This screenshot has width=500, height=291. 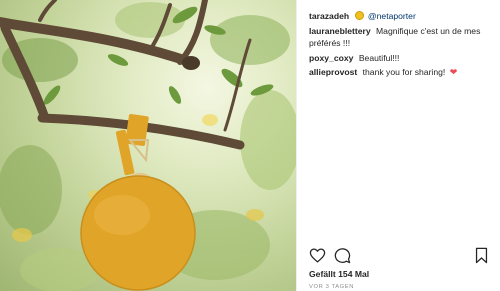 I want to click on comment-username: allieprovost, so click(x=333, y=72).